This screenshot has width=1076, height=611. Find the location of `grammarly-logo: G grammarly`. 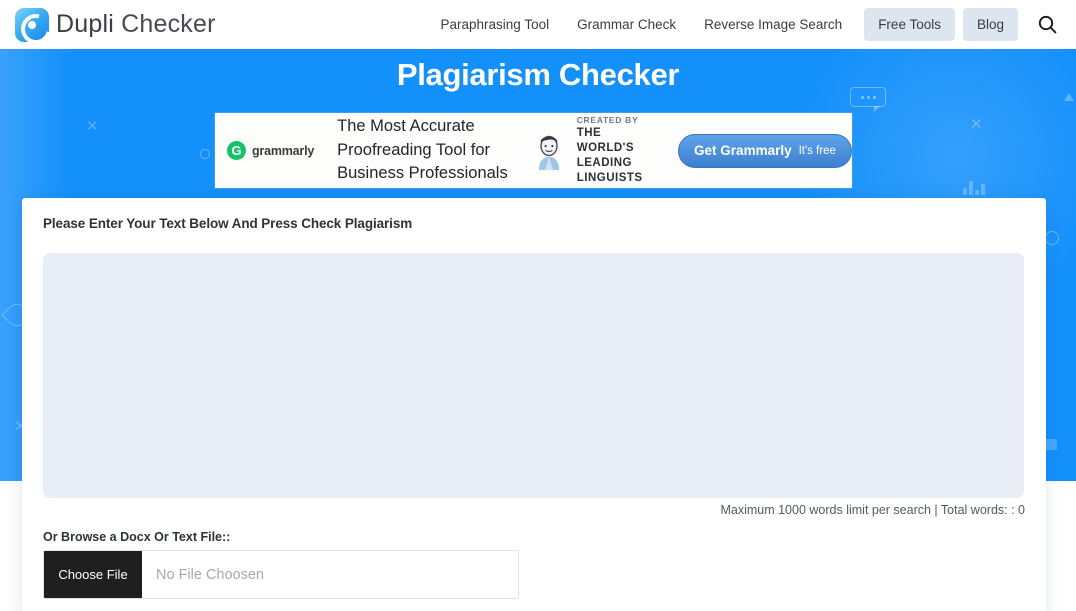

grammarly-logo: G grammarly is located at coordinates (270, 150).